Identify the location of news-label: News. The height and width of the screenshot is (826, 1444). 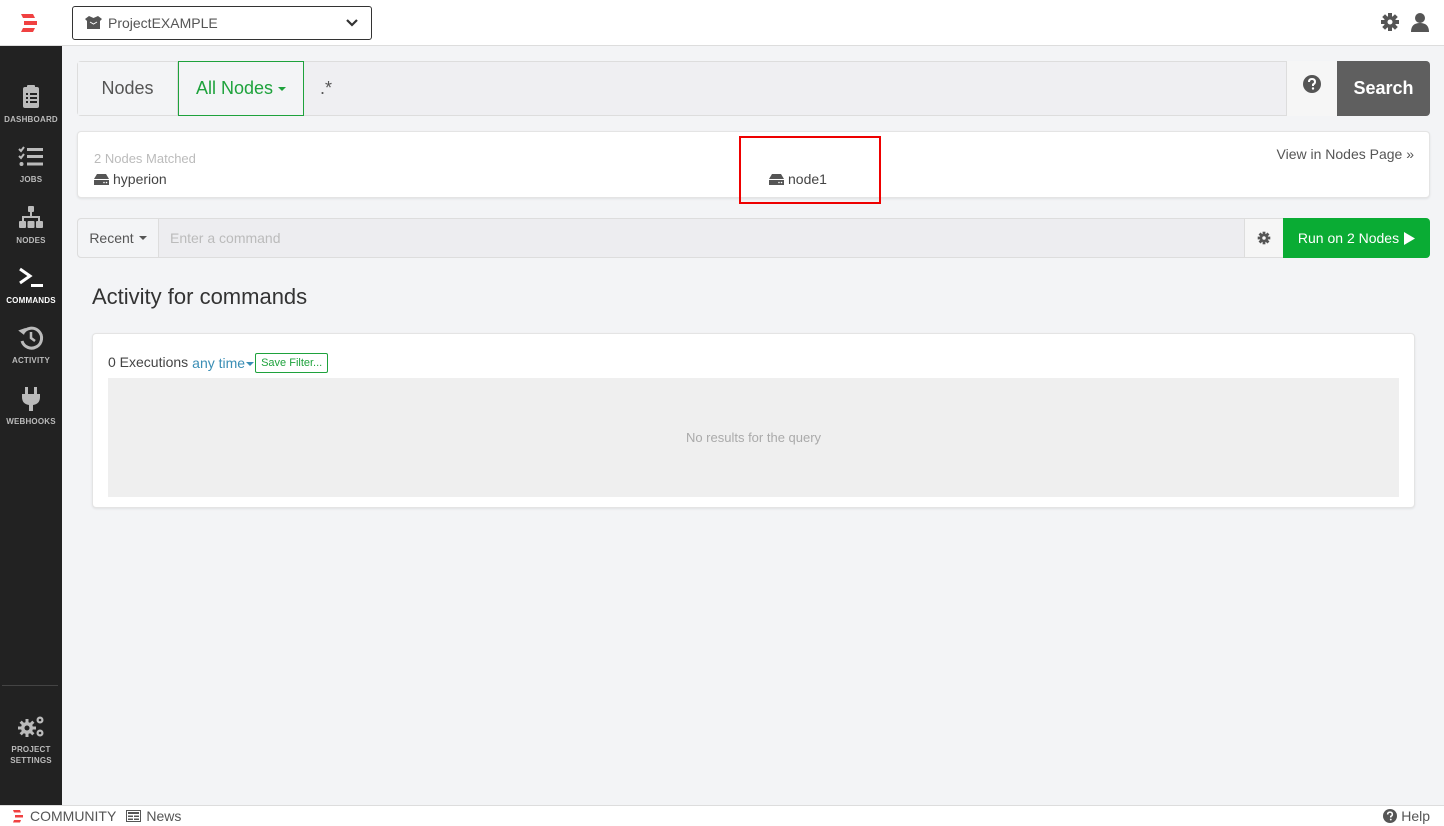
(164, 816).